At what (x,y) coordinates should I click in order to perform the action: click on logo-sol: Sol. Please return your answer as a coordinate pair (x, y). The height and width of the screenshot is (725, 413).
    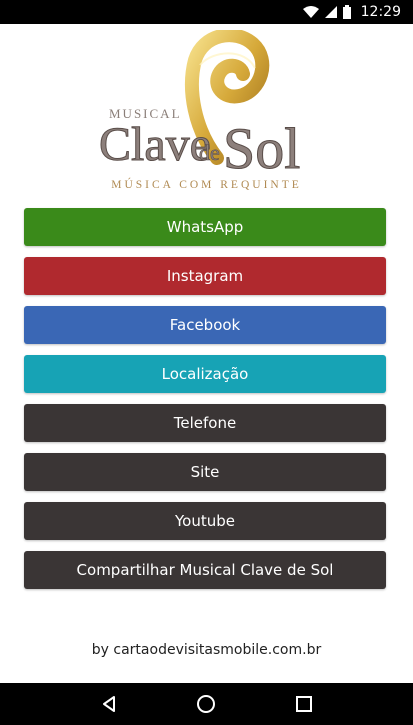
    Looking at the image, I should click on (261, 148).